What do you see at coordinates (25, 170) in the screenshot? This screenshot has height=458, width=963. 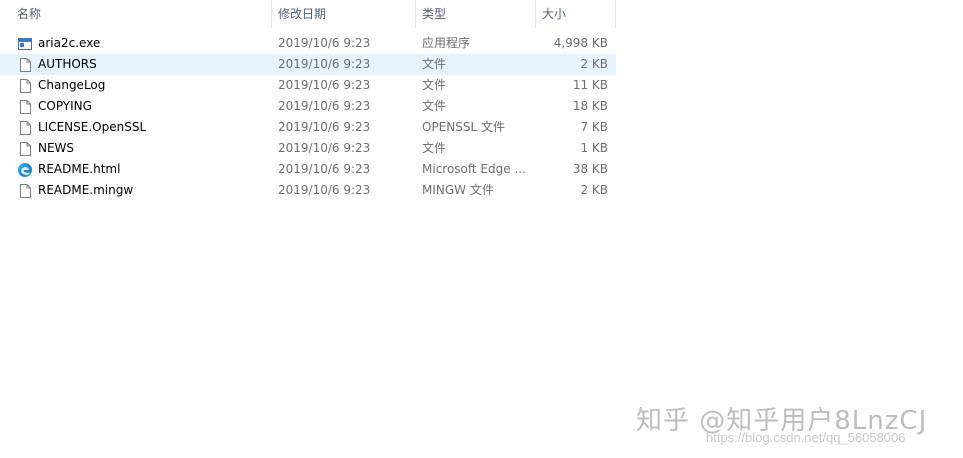 I see `edge-icon` at bounding box center [25, 170].